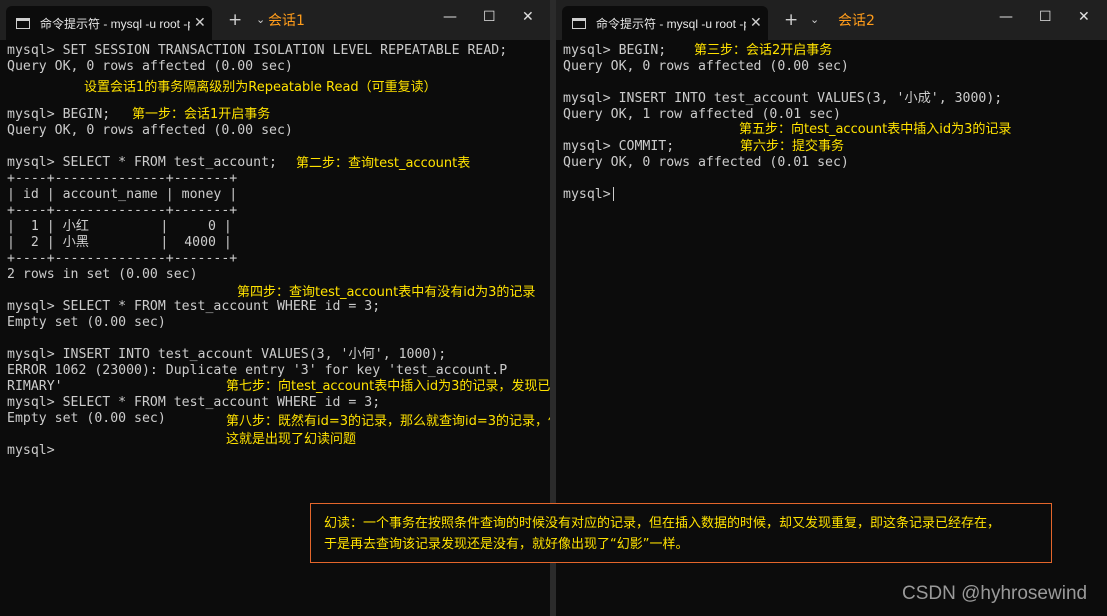 This screenshot has height=616, width=1107. Describe the element at coordinates (286, 21) in the screenshot. I see `session-label: 会话1` at that location.